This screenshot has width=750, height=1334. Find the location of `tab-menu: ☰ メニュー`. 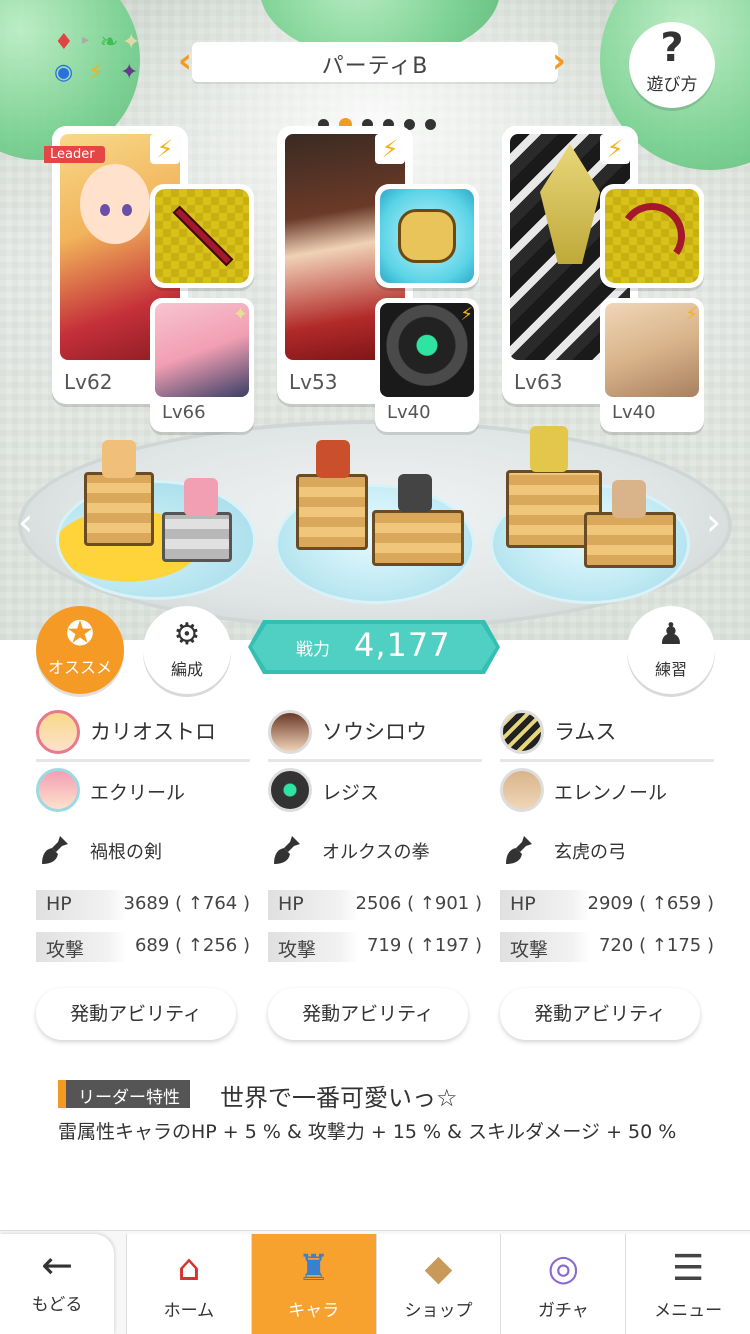

tab-menu: ☰ メニュー is located at coordinates (687, 1284).